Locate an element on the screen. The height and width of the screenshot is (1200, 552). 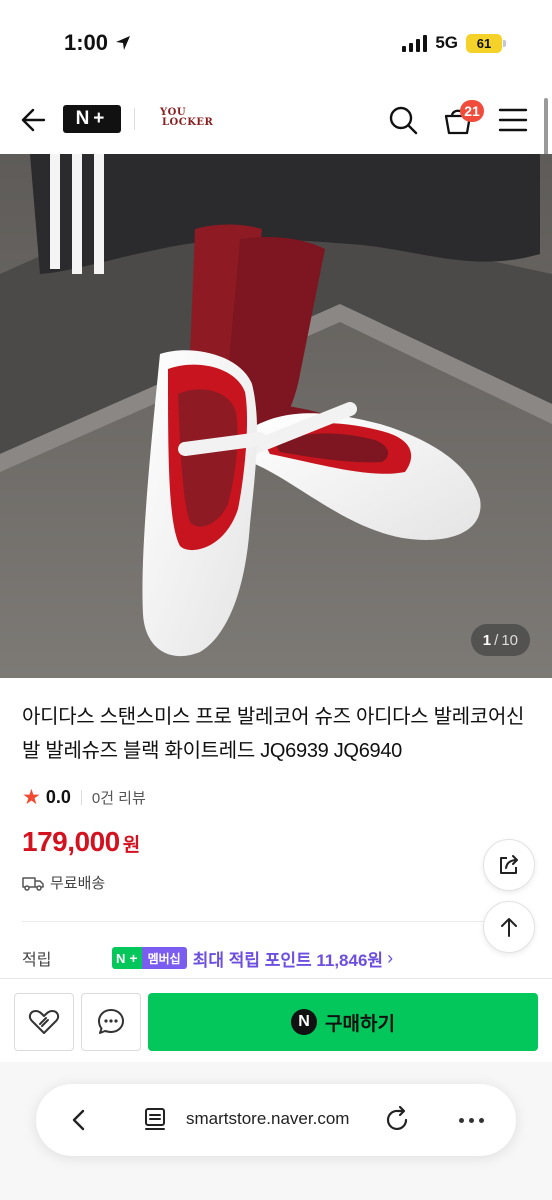
status-bar: 1:00 5G 61 is located at coordinates (276, 46).